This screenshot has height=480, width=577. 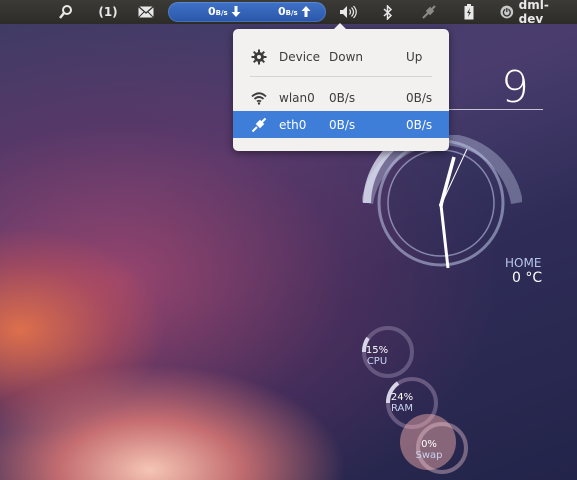 I want to click on device-row-wlan0: wlan0 0B/s 0B/s, so click(x=341, y=97).